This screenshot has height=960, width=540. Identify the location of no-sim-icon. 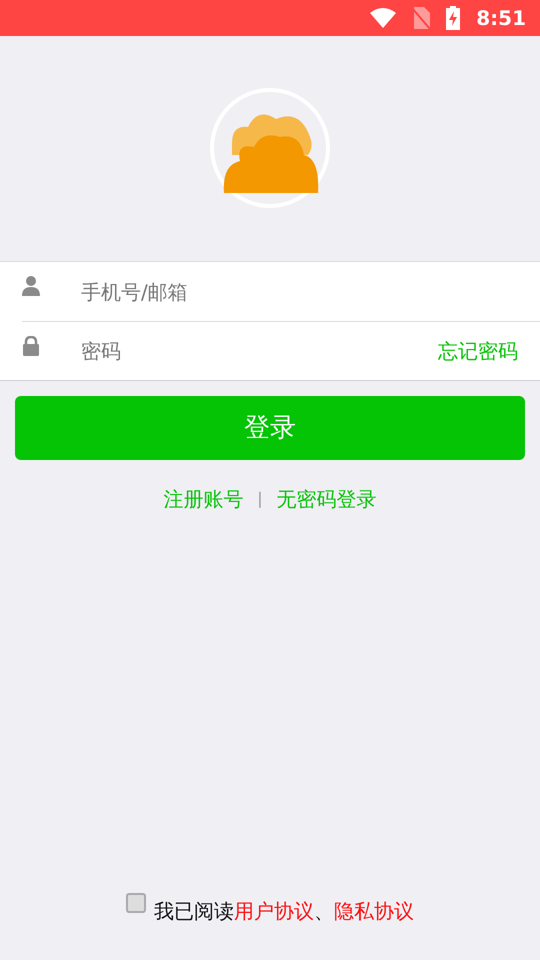
(421, 18).